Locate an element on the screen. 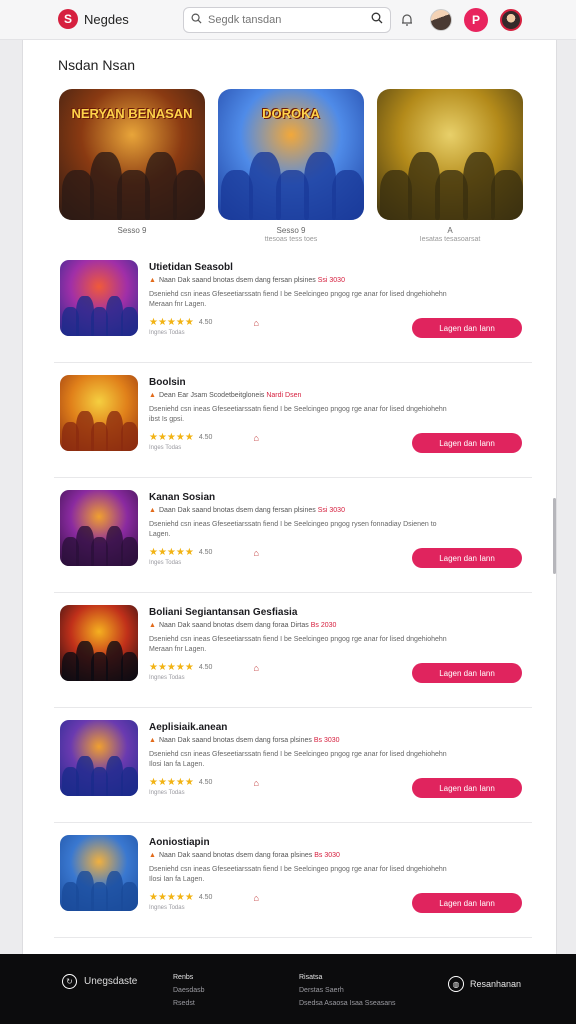 This screenshot has width=576, height=1024. brand-name: Negdes is located at coordinates (106, 19).